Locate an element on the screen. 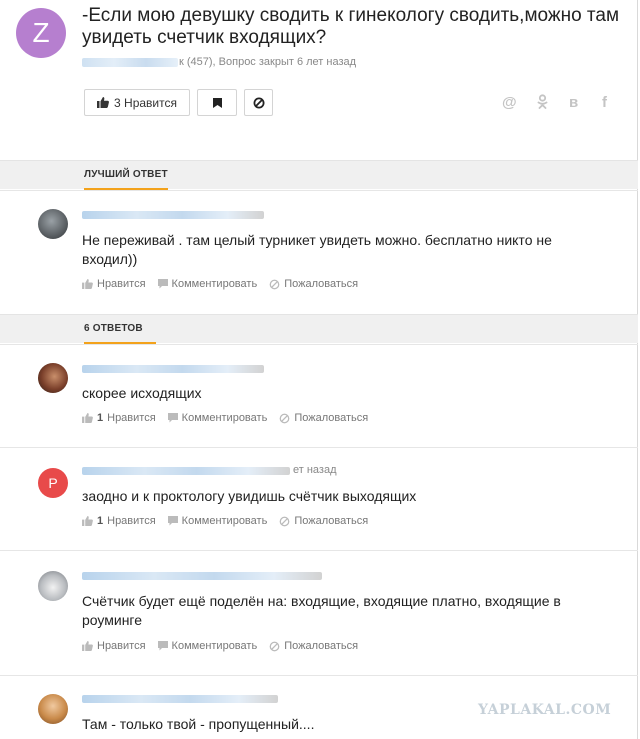  answers-header: 6 ОТВЕТОВ is located at coordinates (319, 329).